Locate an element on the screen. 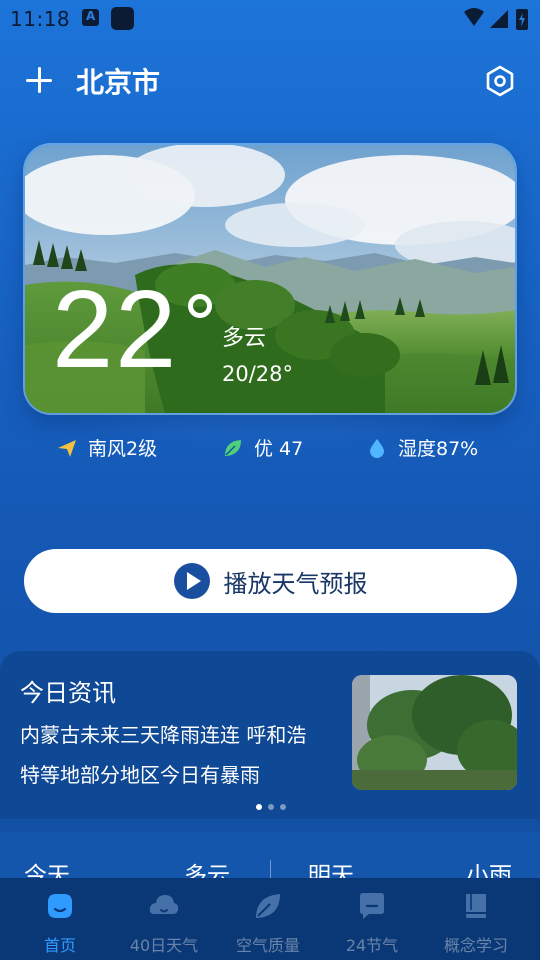 This screenshot has width=540, height=960. temperature-range: 20/28° is located at coordinates (258, 374).